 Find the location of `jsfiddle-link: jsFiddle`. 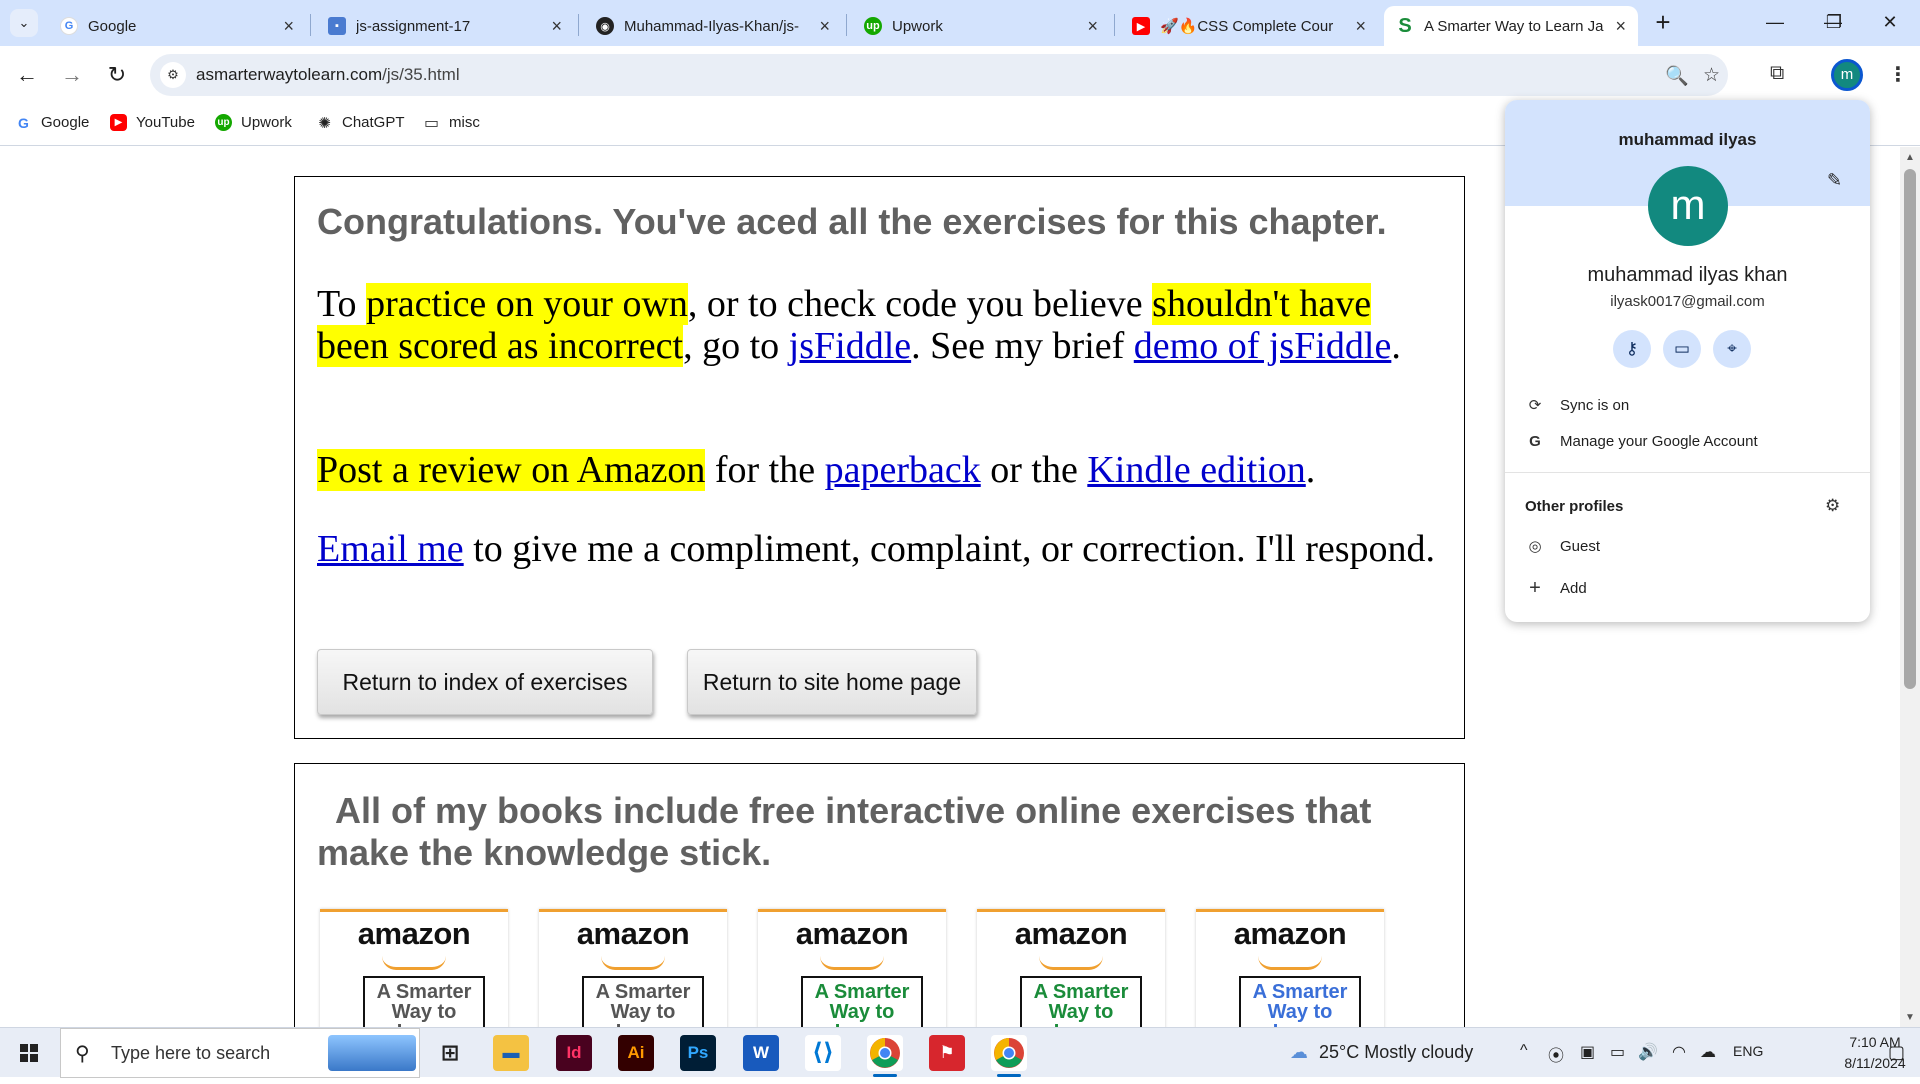

jsfiddle-link: jsFiddle is located at coordinates (850, 346).